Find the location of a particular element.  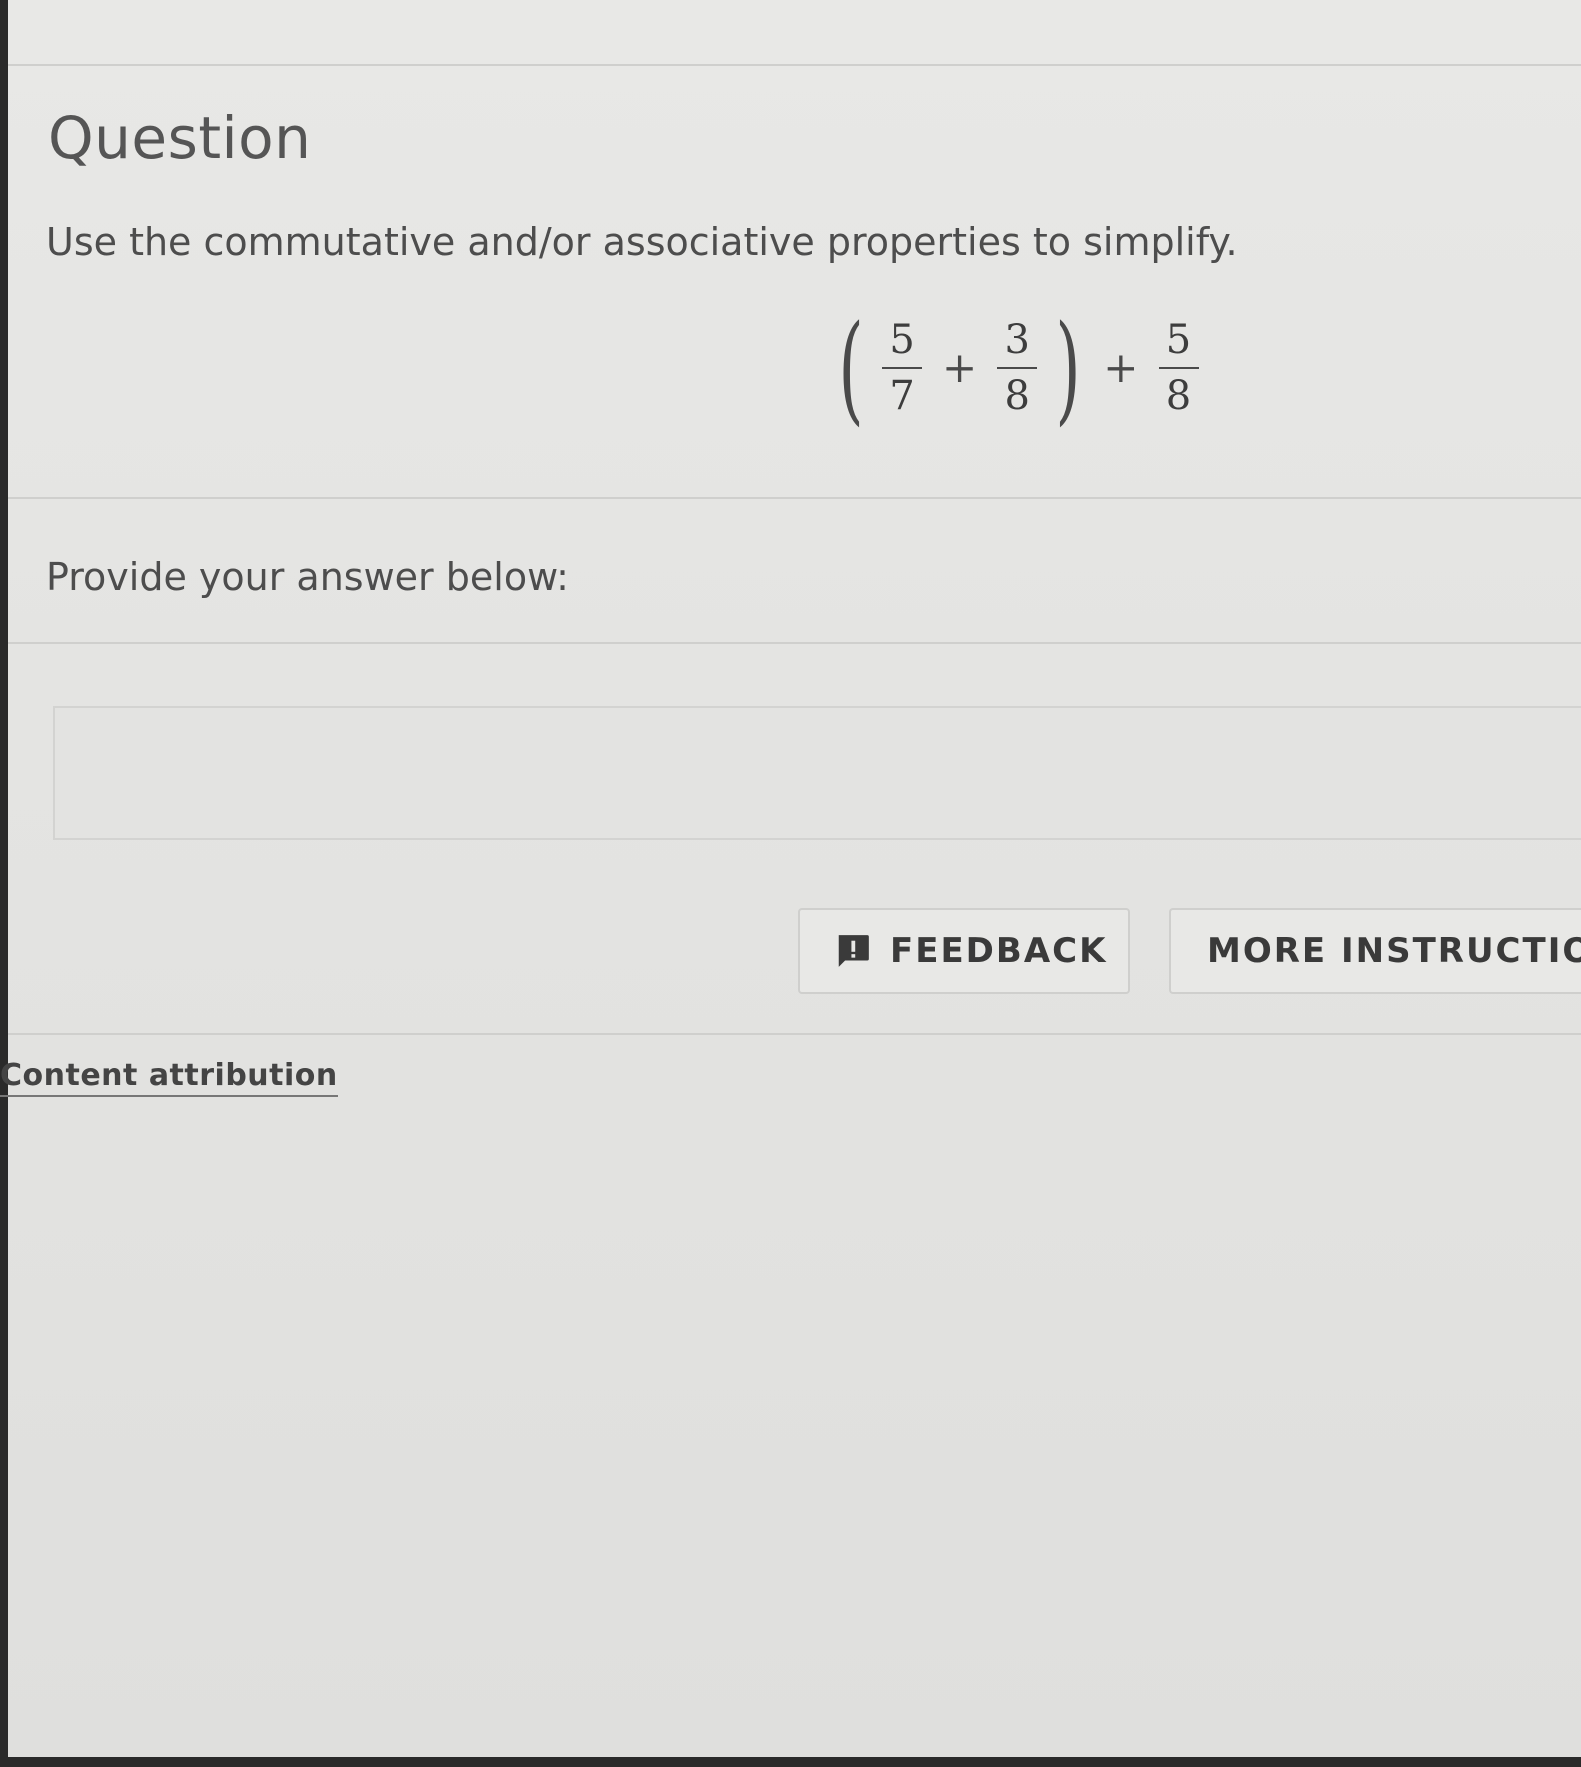

open-paren: ( is located at coordinates (851, 367).